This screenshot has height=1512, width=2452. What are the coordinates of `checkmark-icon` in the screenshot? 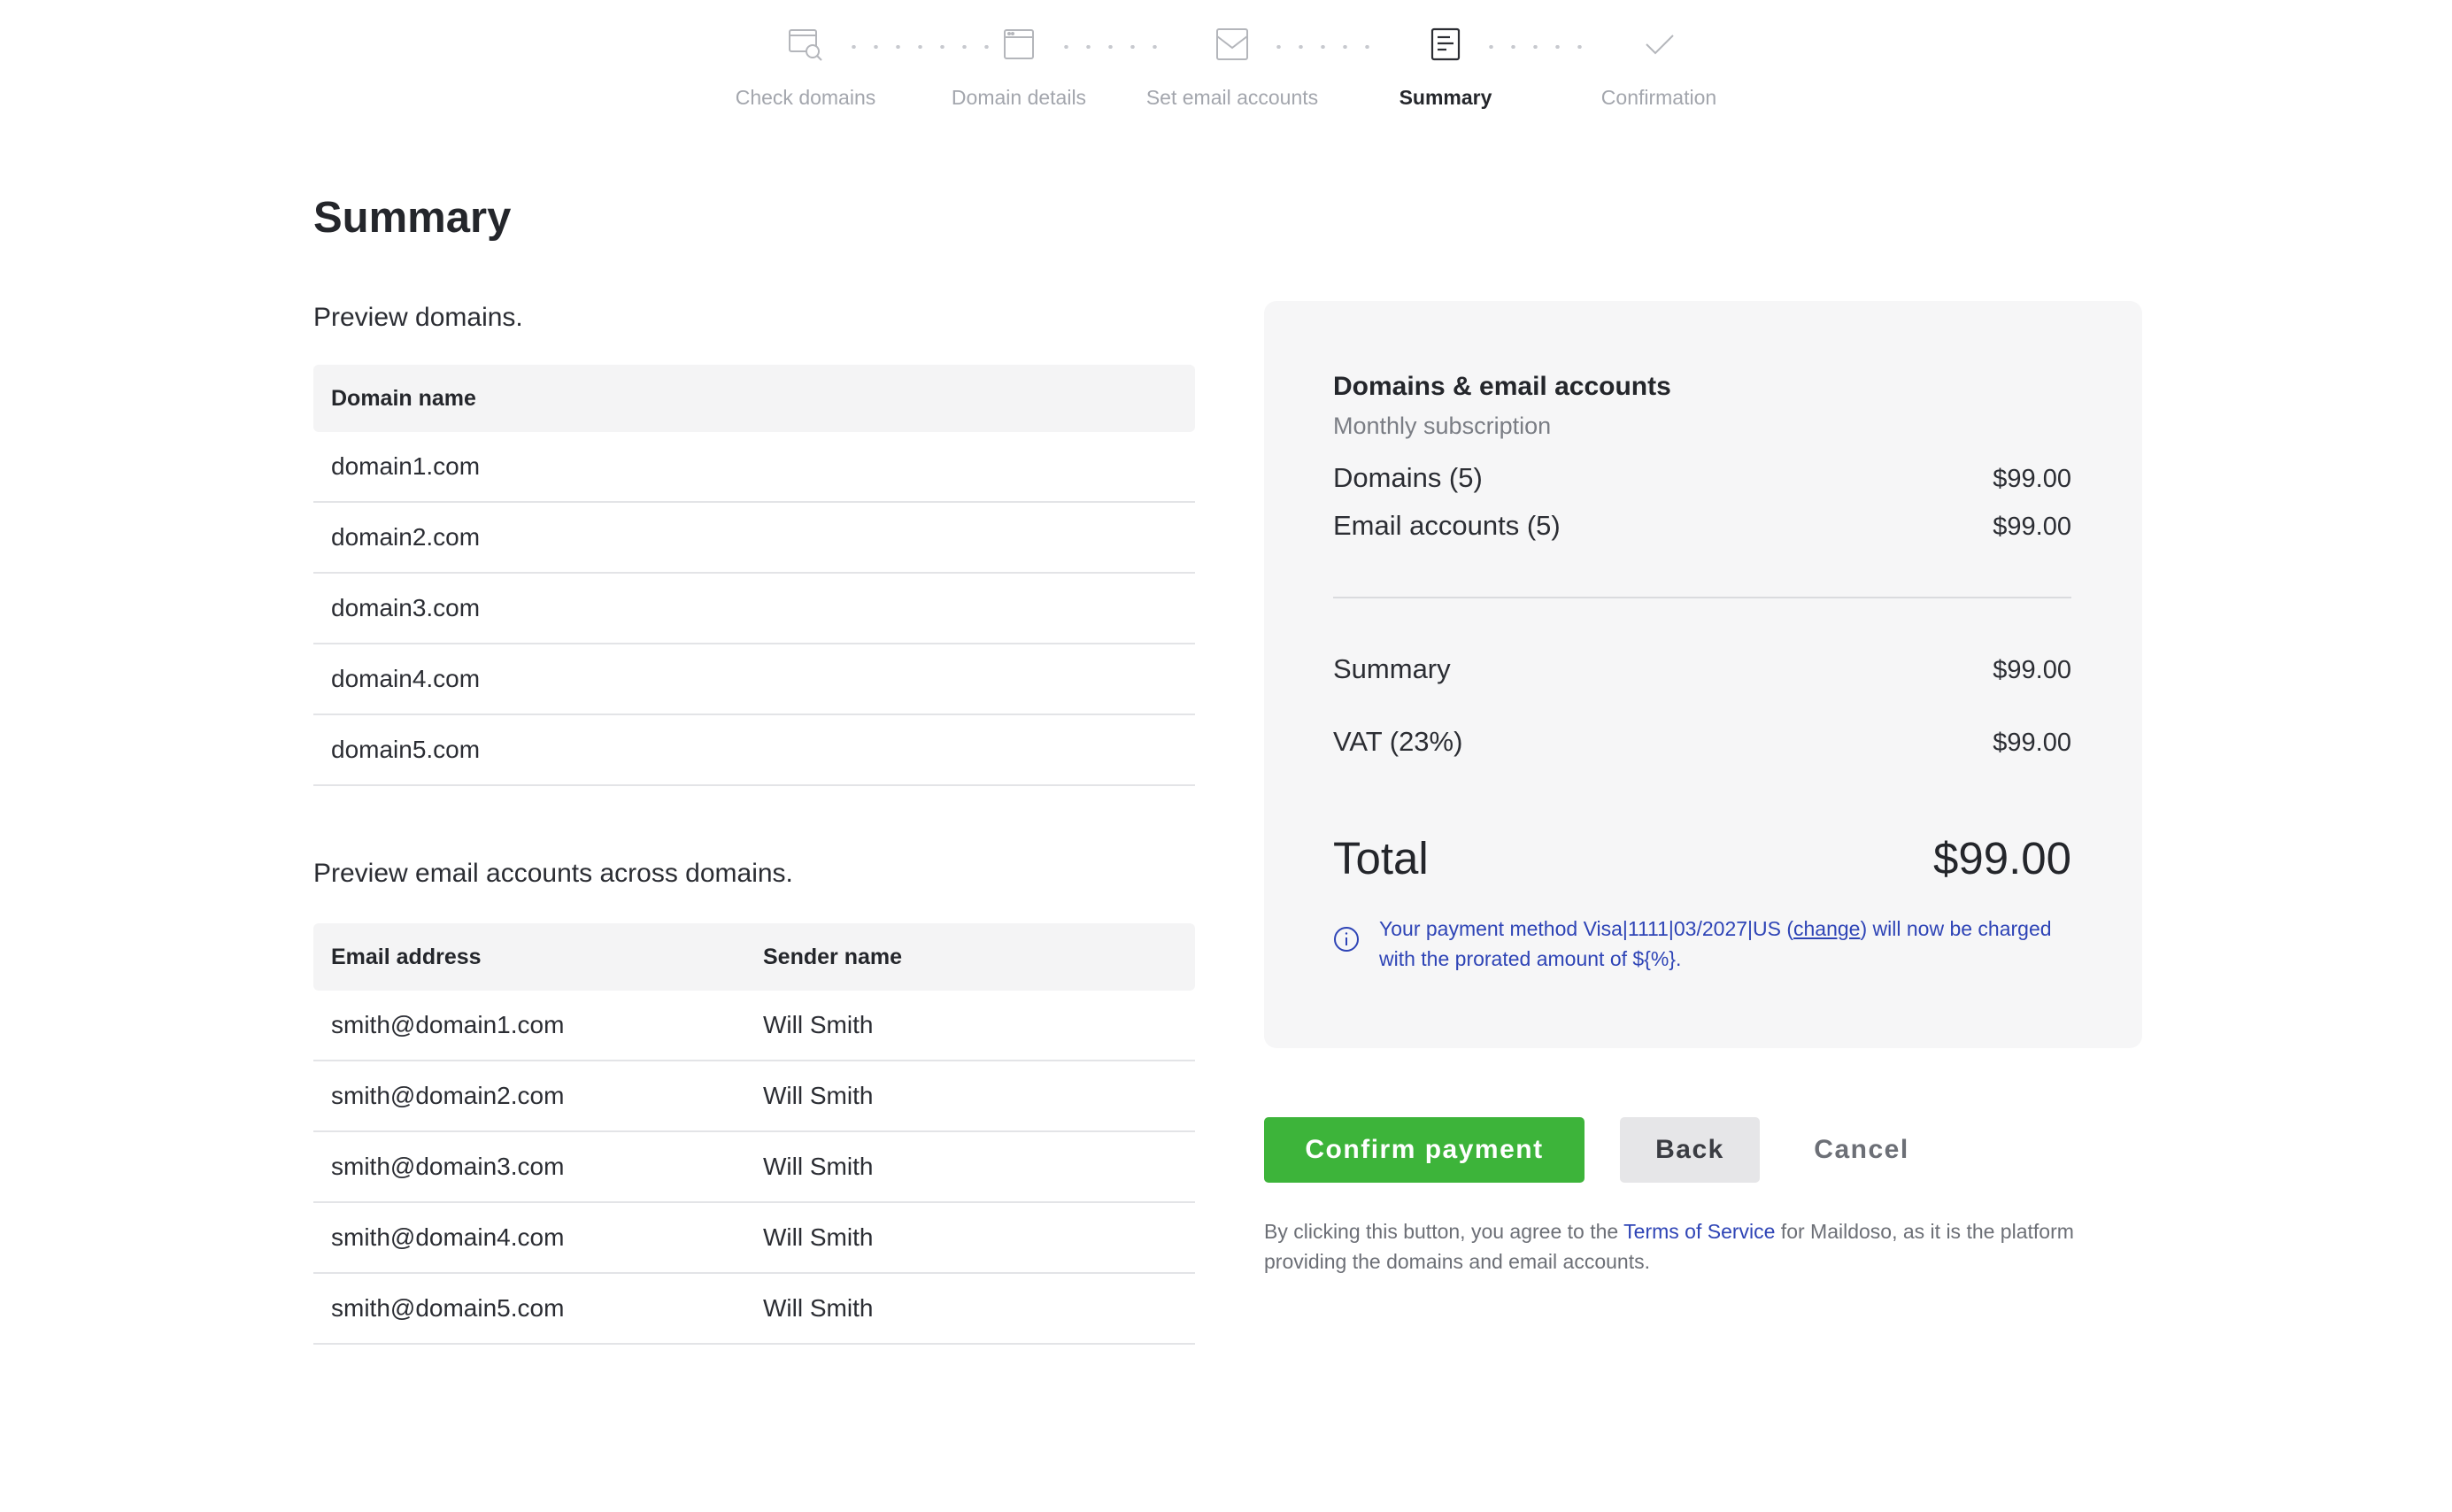 It's located at (1660, 45).